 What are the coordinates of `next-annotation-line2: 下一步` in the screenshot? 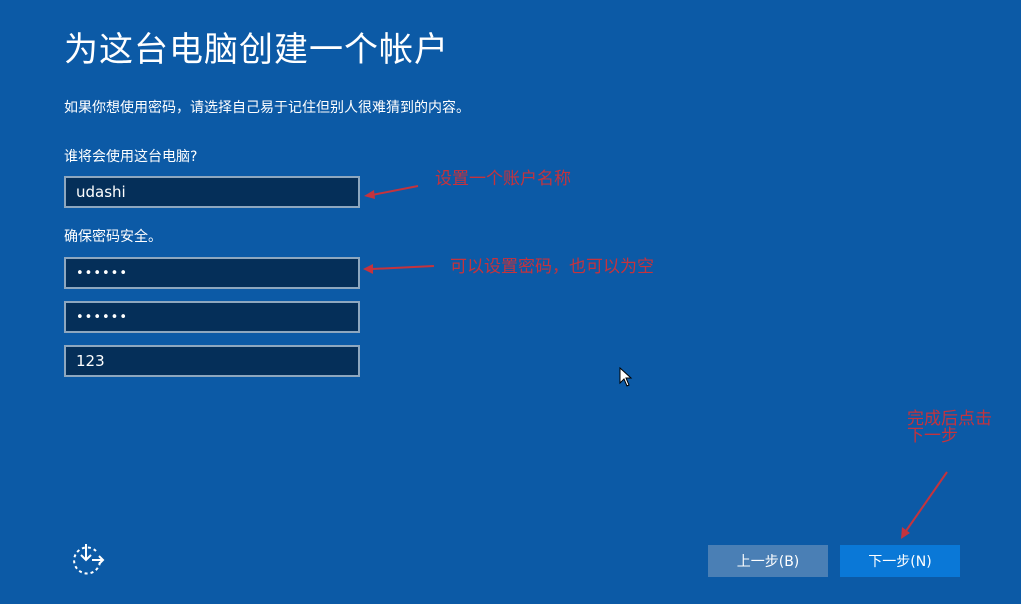 It's located at (932, 436).